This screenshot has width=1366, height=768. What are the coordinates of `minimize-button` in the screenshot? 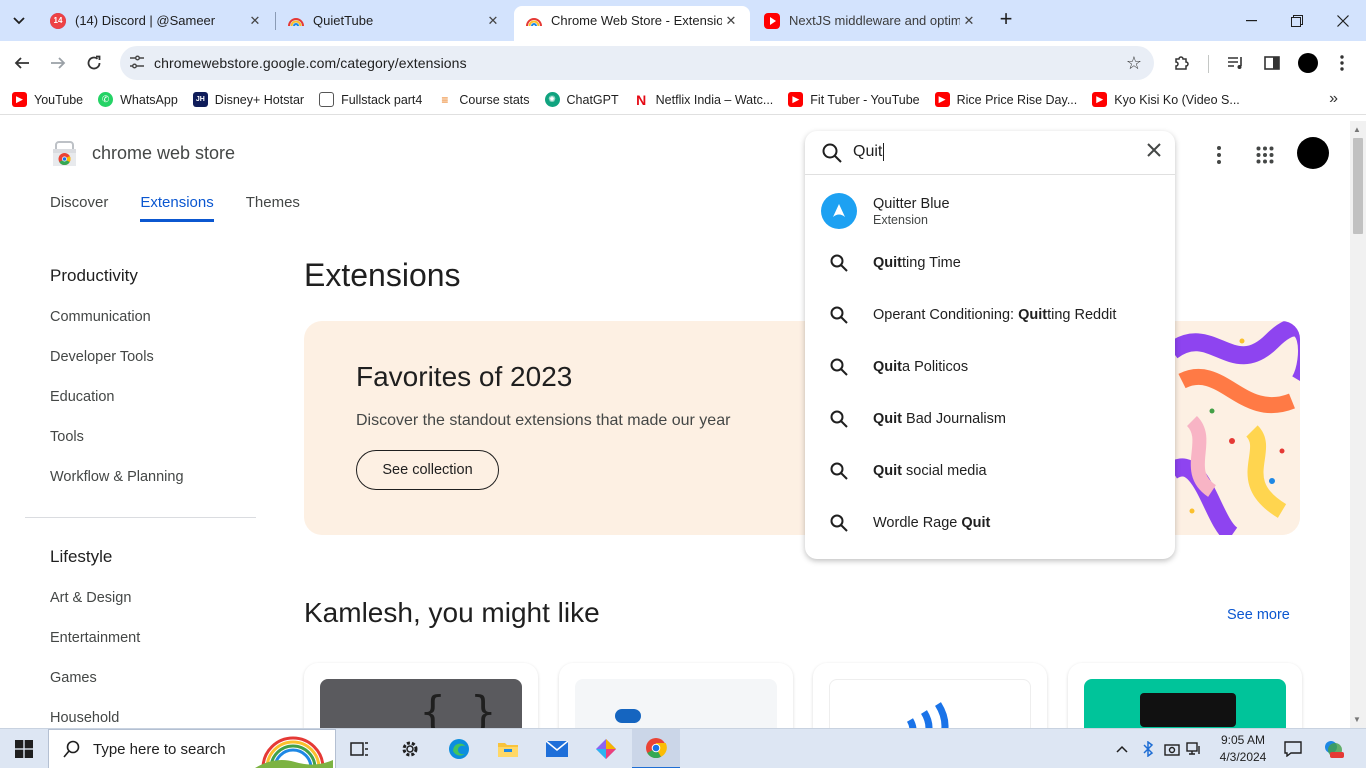 It's located at (1251, 20).